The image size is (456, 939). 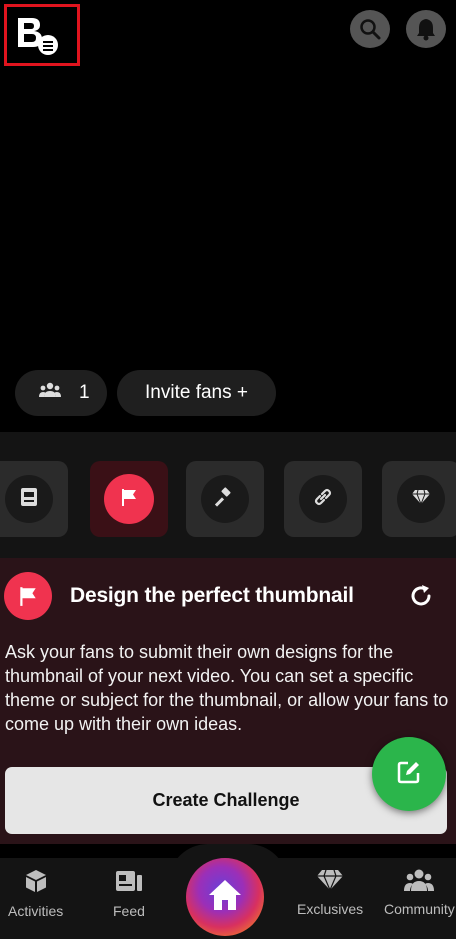 I want to click on search-icon, so click(x=370, y=29).